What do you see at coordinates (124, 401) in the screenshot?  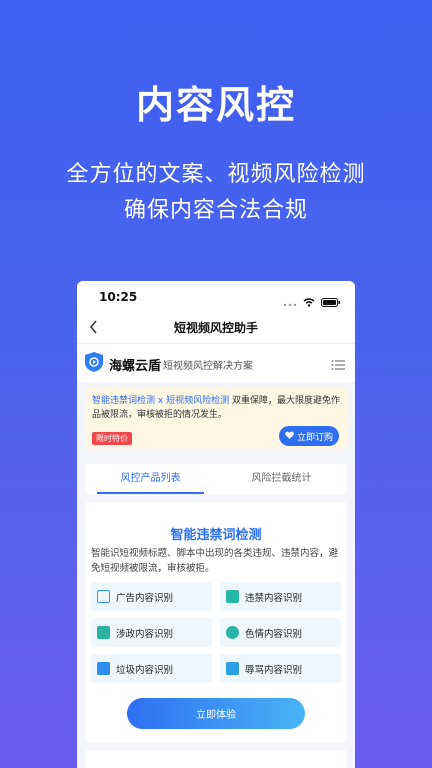 I see `notice-highlight-1: 智能违禁词检测` at bounding box center [124, 401].